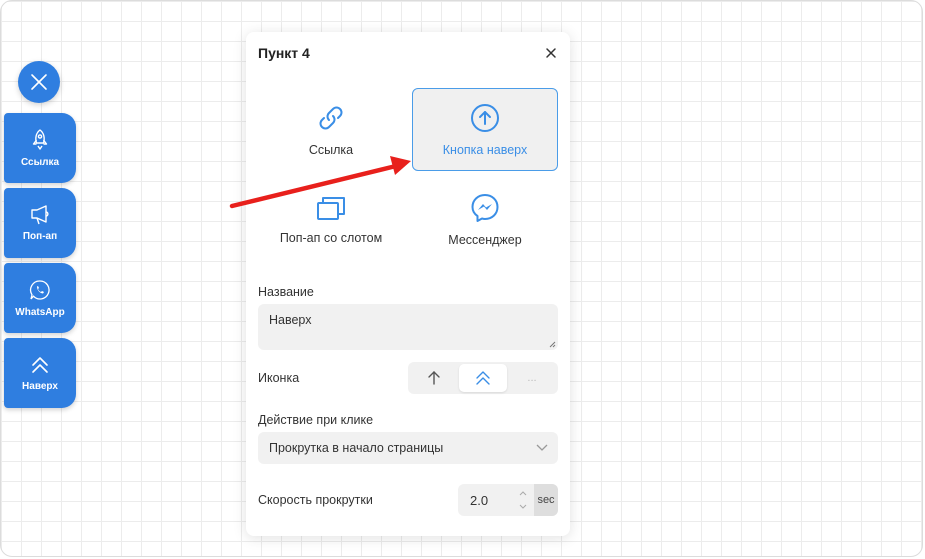 The width and height of the screenshot is (925, 559). What do you see at coordinates (40, 139) in the screenshot?
I see `rocket-icon` at bounding box center [40, 139].